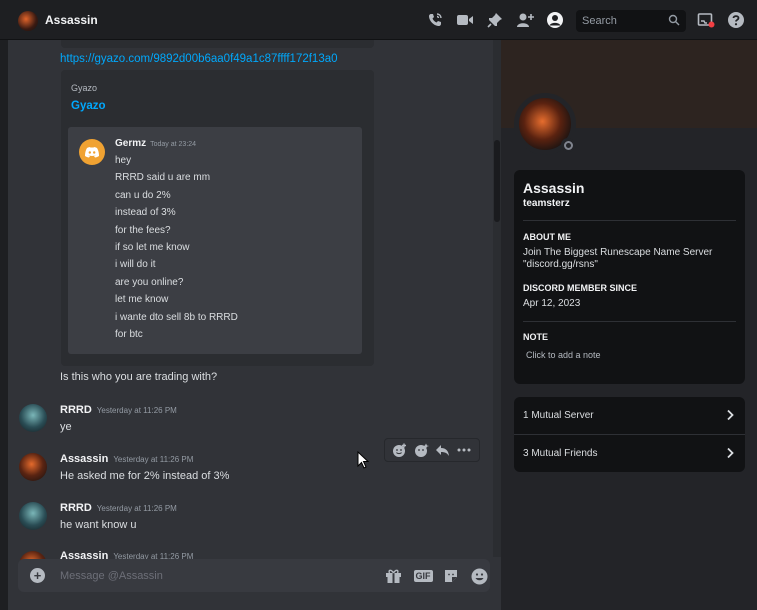 This screenshot has width=757, height=610. I want to click on gif-icon: GIF, so click(423, 576).